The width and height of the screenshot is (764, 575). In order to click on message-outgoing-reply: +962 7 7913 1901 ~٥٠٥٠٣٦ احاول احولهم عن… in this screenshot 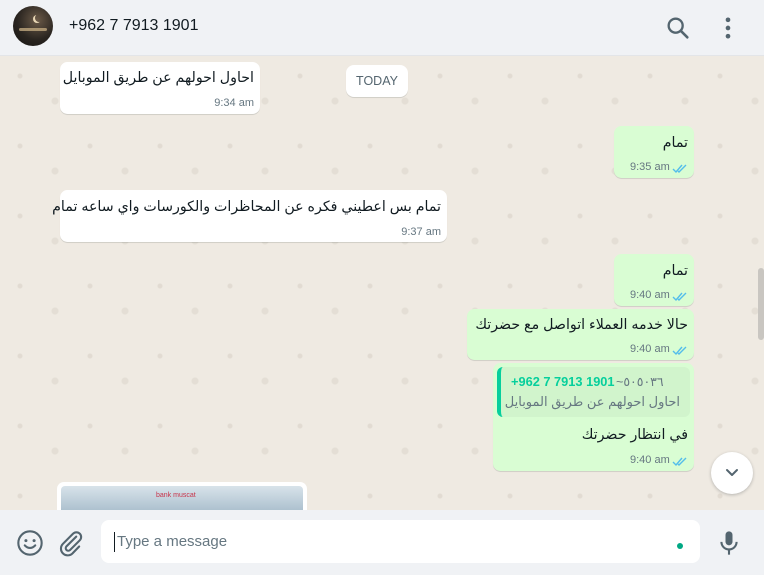, I will do `click(593, 417)`.